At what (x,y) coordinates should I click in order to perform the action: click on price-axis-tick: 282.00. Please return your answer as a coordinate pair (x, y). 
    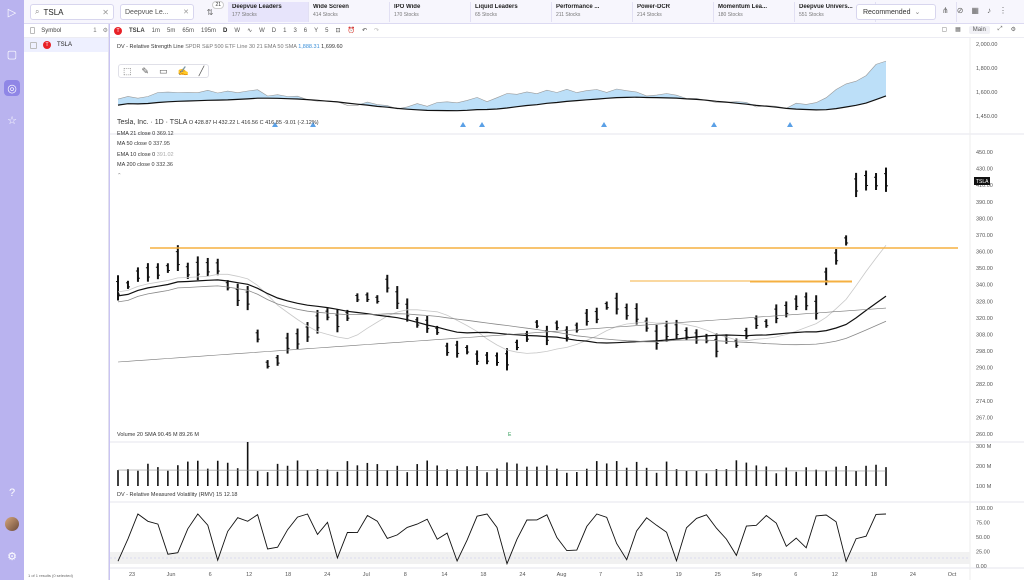
    Looking at the image, I should click on (984, 385).